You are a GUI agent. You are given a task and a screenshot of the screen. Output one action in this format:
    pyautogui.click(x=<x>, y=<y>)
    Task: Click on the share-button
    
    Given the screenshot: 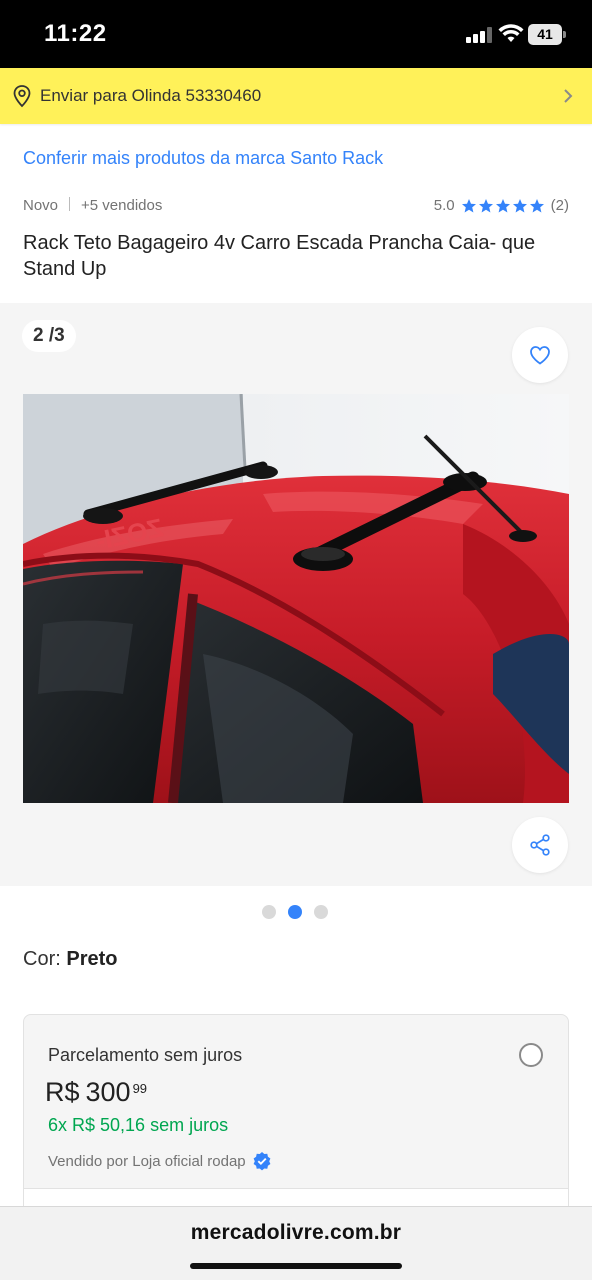 What is the action you would take?
    pyautogui.click(x=540, y=845)
    